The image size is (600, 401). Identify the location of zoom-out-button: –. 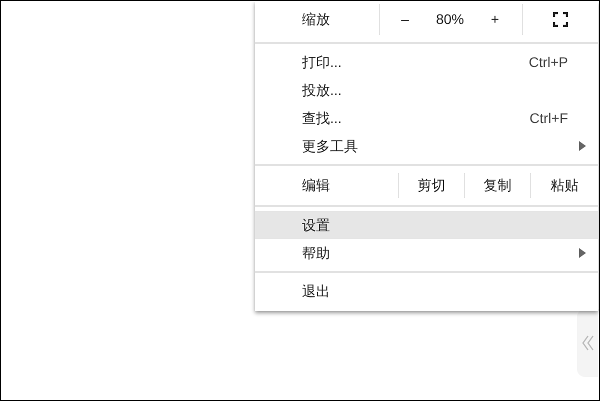
(405, 19).